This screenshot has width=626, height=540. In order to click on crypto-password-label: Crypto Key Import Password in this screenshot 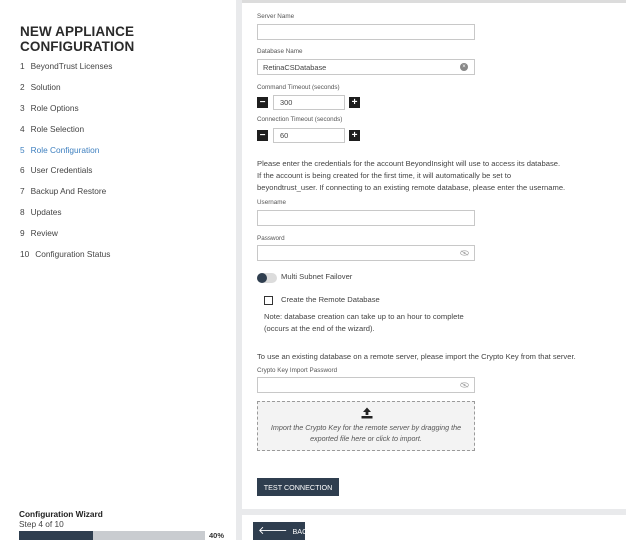, I will do `click(297, 370)`.